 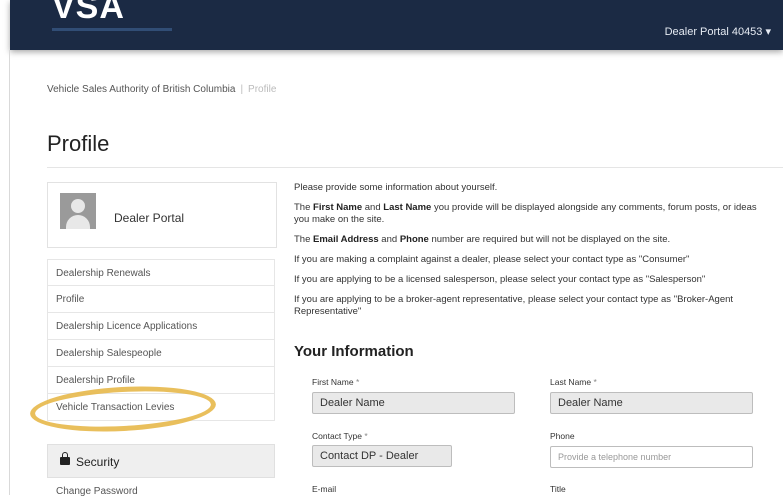 What do you see at coordinates (112, 29) in the screenshot?
I see `logo-tagline-bar` at bounding box center [112, 29].